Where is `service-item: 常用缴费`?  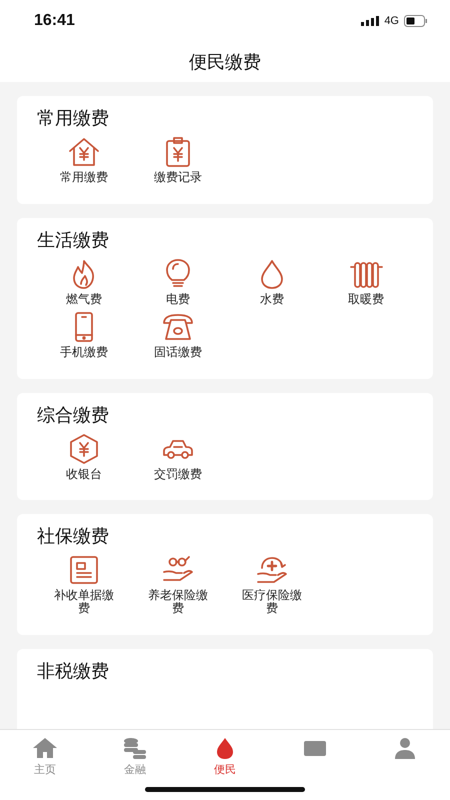 service-item: 常用缴费 is located at coordinates (84, 160).